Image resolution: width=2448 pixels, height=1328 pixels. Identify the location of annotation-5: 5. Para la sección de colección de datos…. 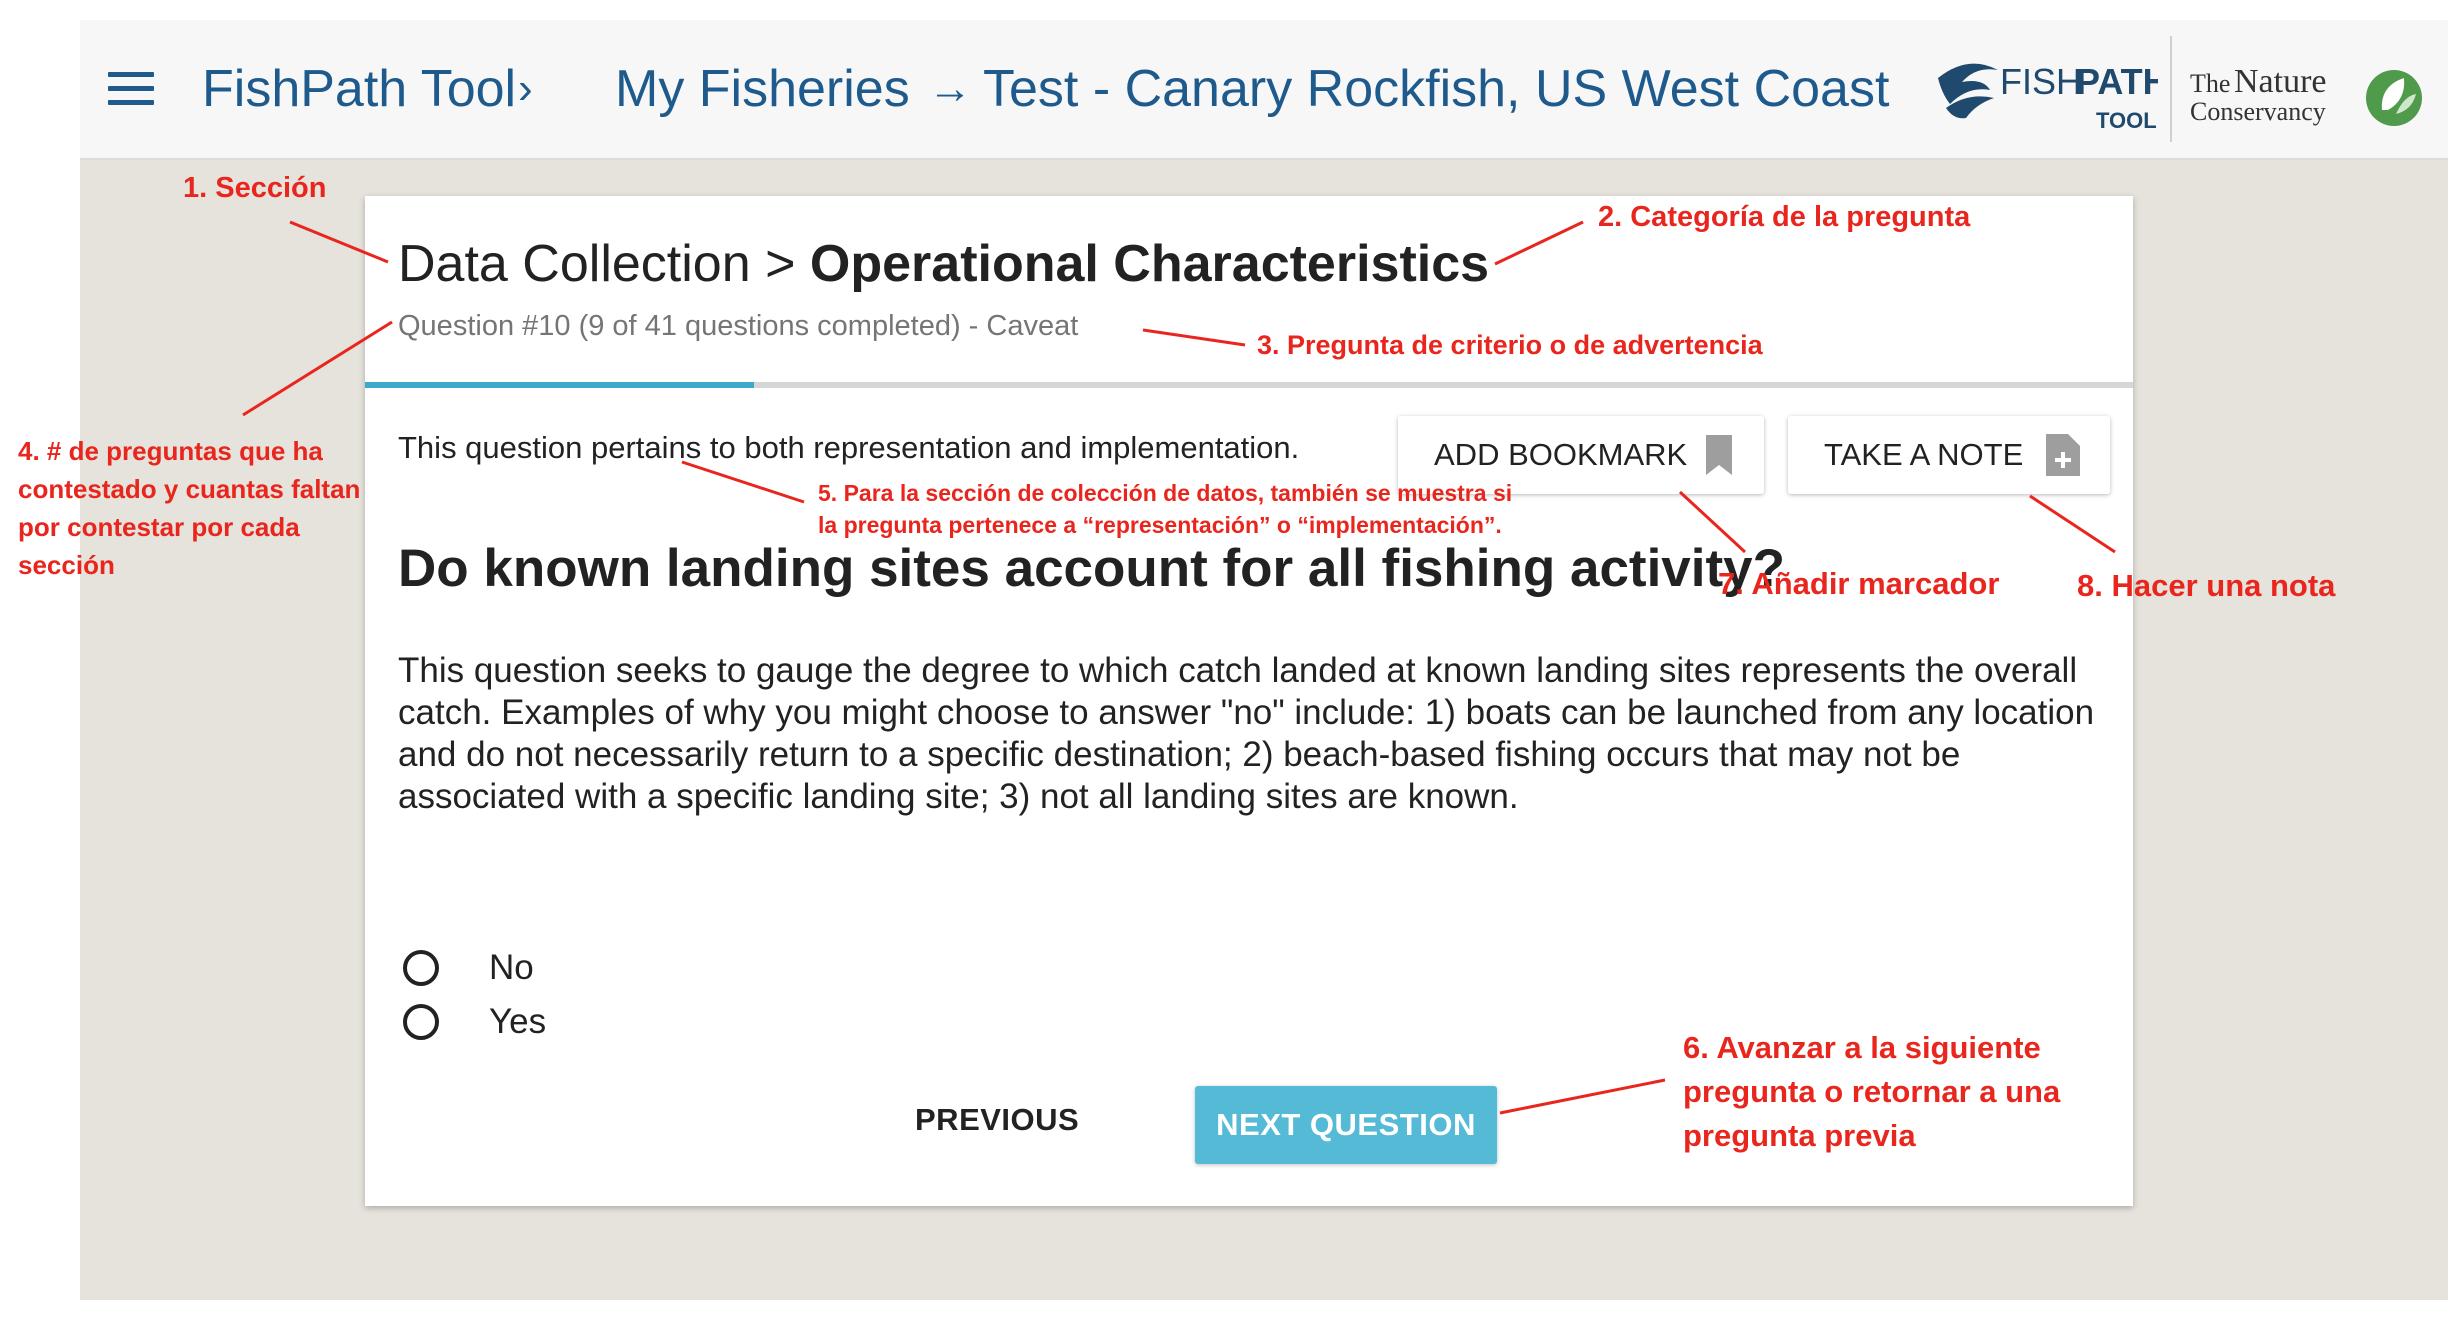
(1165, 509).